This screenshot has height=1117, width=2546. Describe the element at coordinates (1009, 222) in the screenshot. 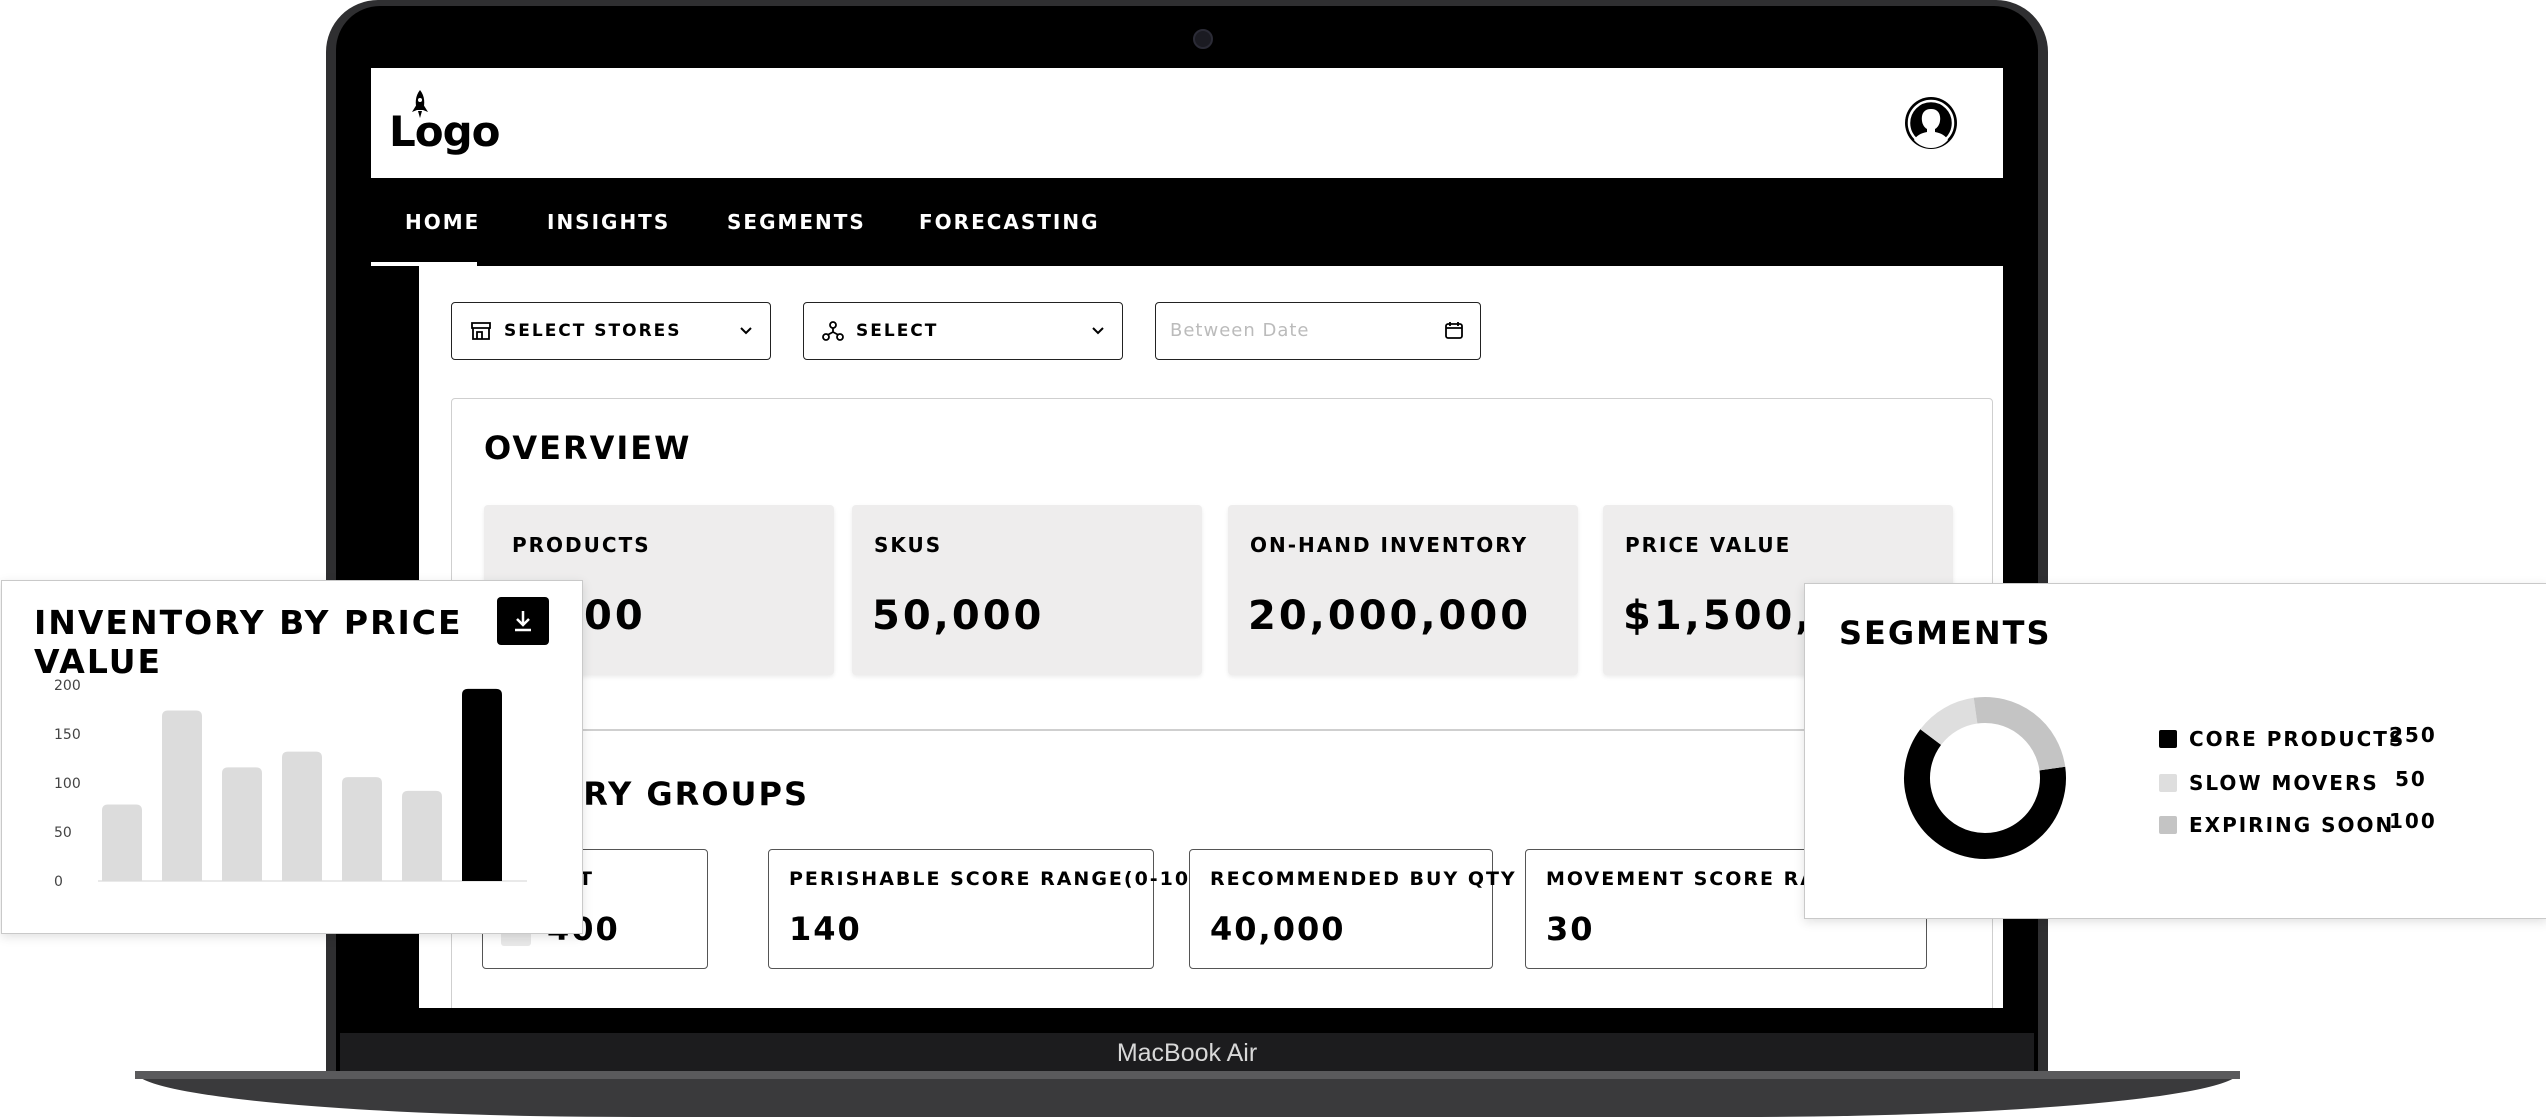

I see `nav-forecasting: FORECASTING` at that location.